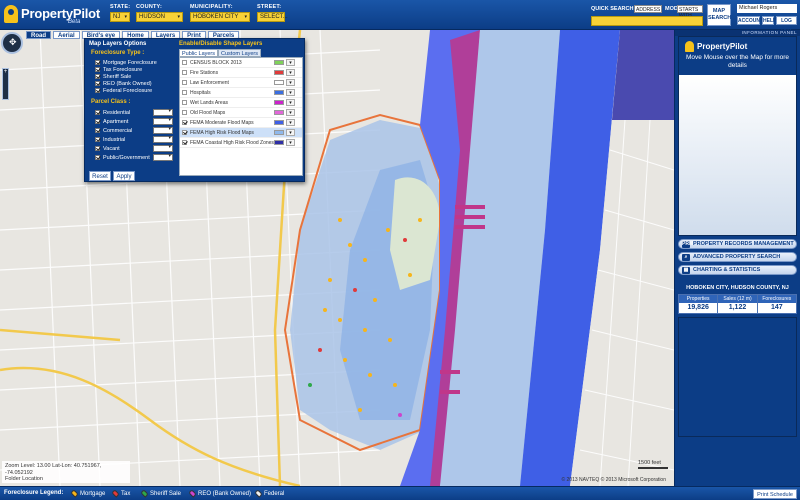 The image size is (800, 500). I want to click on shape-layer-row: FEMA Moderate Flood Maps ▾, so click(241, 123).